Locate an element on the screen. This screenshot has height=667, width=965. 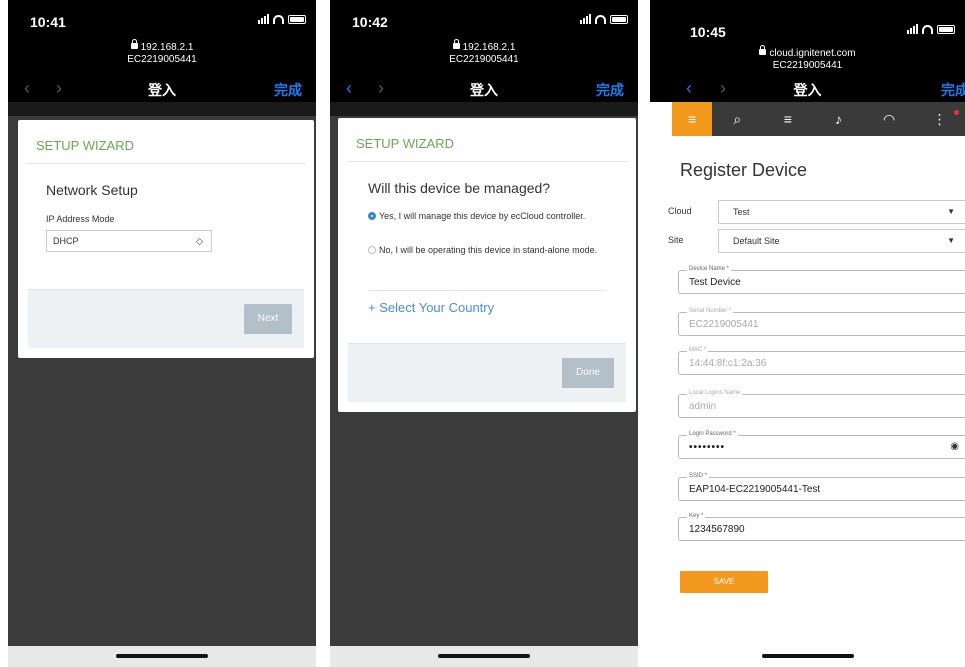
bell-icon: ♪ is located at coordinates (838, 119).